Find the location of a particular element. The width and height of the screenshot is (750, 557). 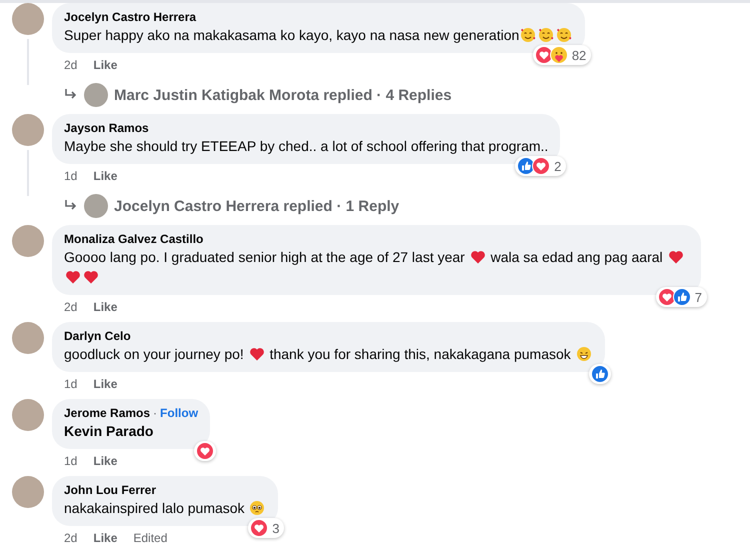

author-name: Jerome Ramos is located at coordinates (107, 413).